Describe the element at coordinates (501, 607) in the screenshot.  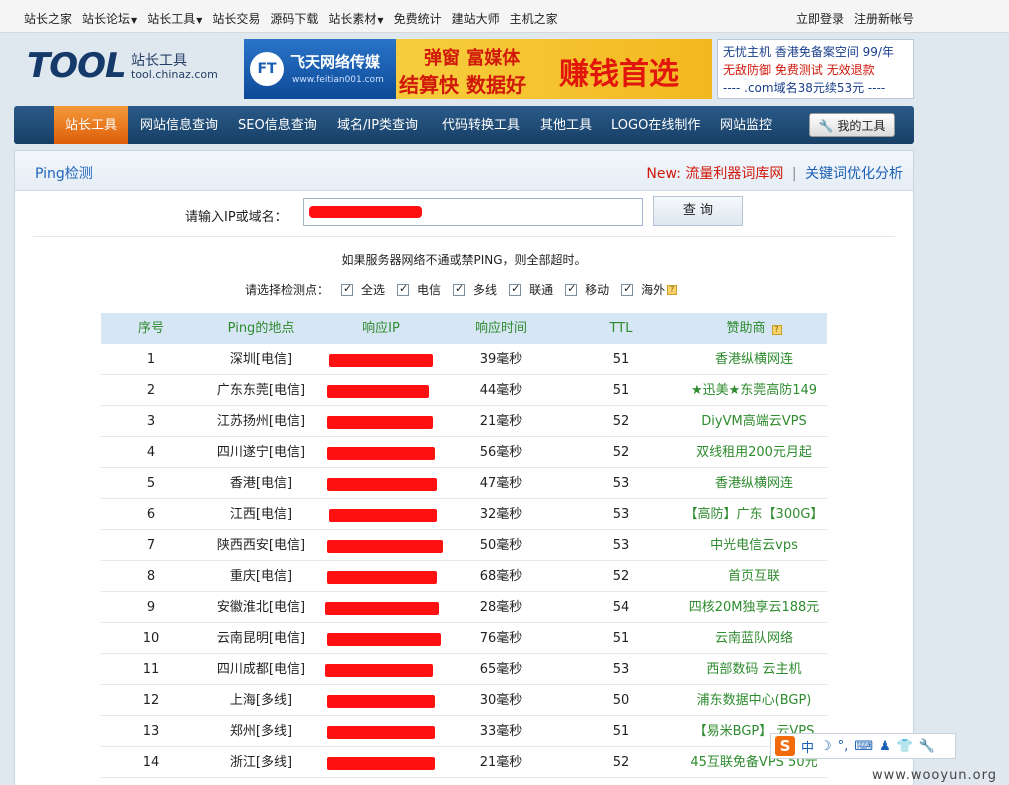
I see `cell-time: 28毫秒` at that location.